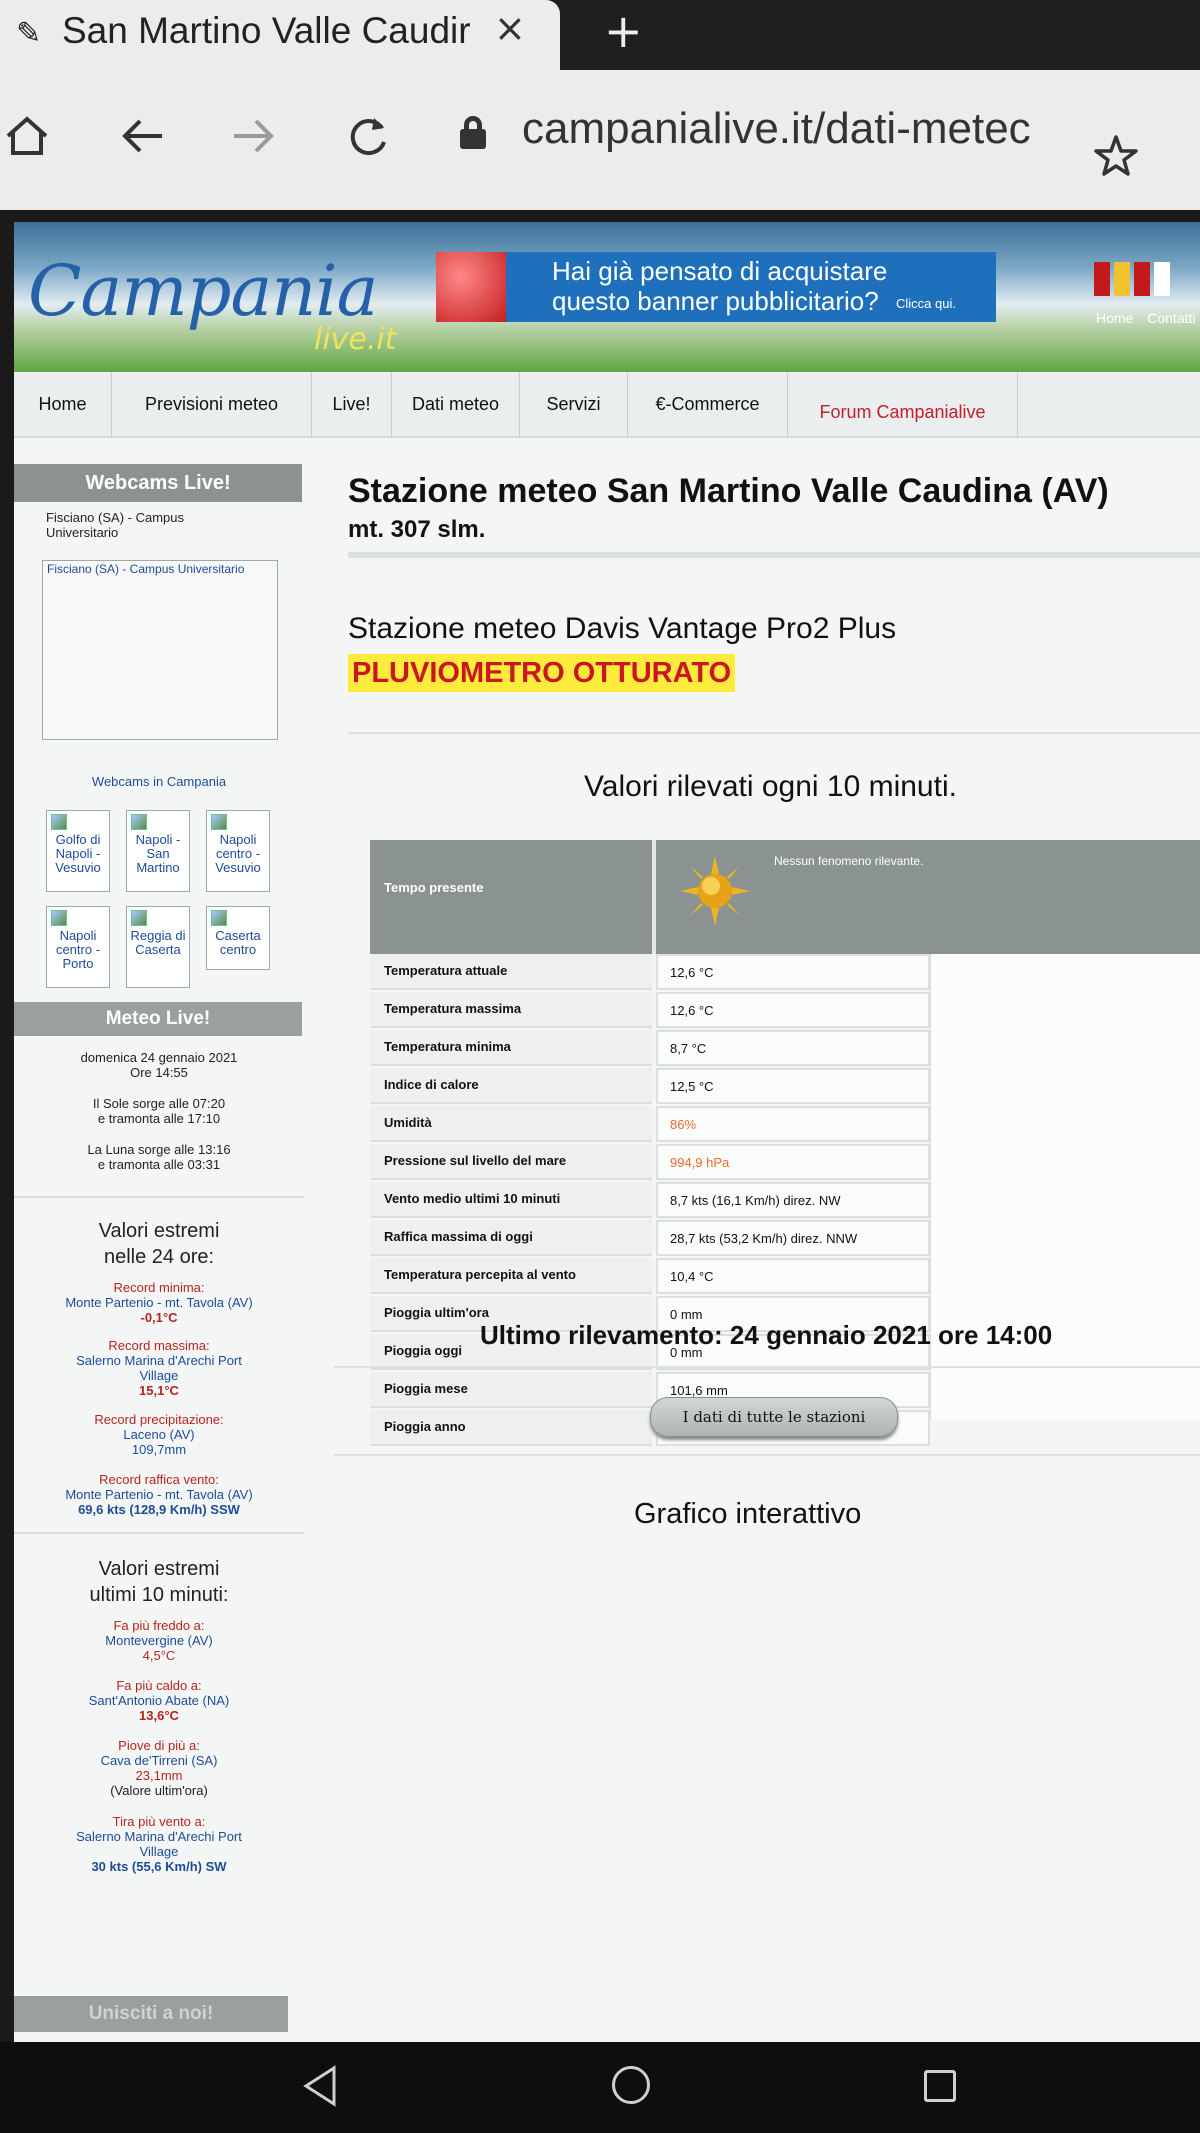 Image resolution: width=1200 pixels, height=2133 pixels. What do you see at coordinates (574, 405) in the screenshot?
I see `nav-servizi: Servizi` at bounding box center [574, 405].